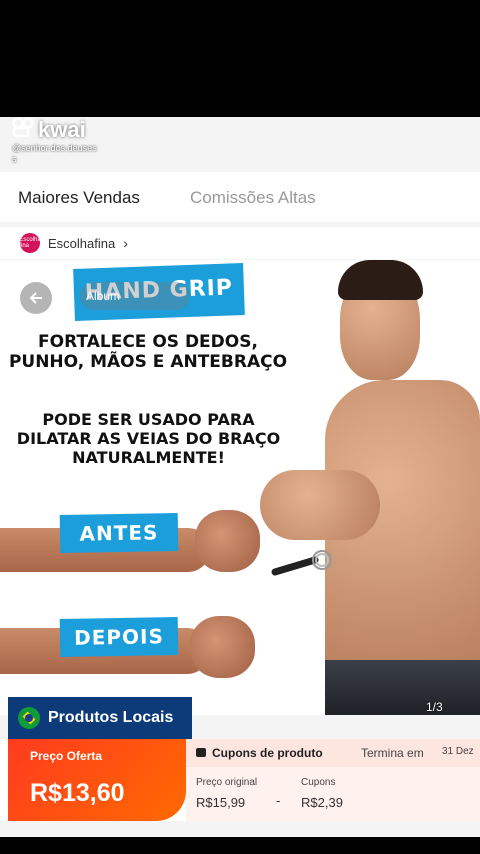  I want to click on kwai-watermark: kwai @senhor.dos.deuses s, so click(54, 141).